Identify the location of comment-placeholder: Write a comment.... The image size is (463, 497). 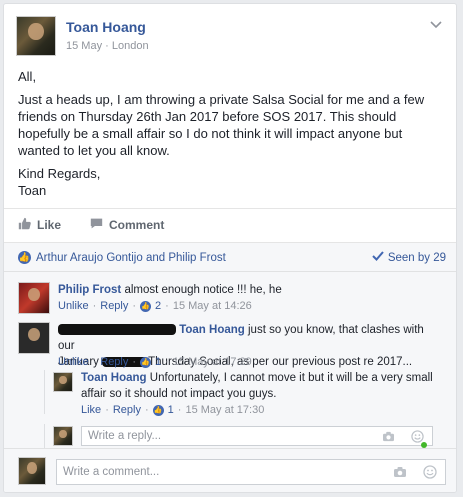
(111, 472).